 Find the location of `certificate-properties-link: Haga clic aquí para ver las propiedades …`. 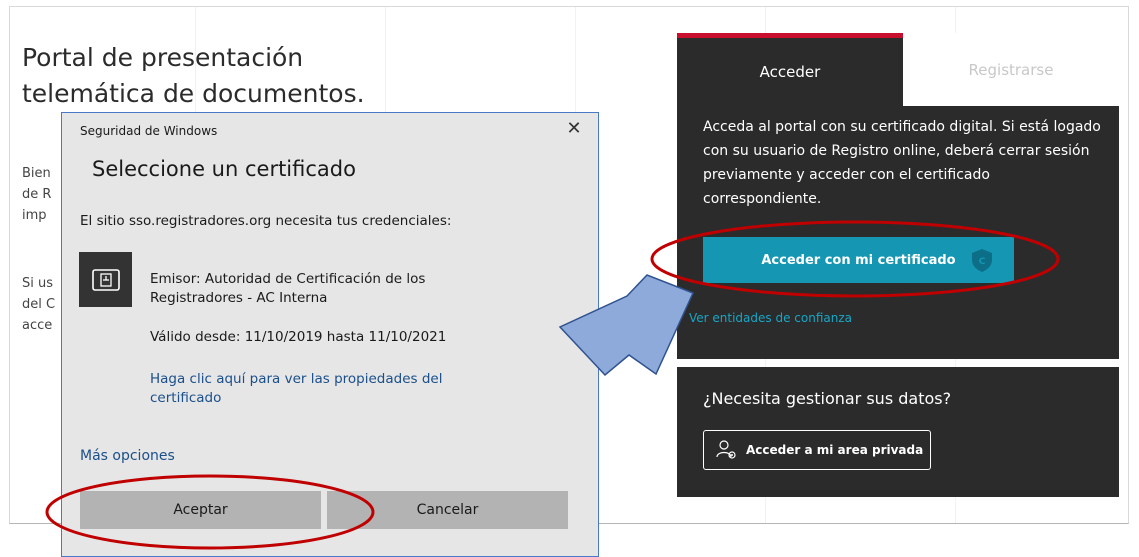

certificate-properties-link: Haga clic aquí para ver las propiedades … is located at coordinates (330, 389).